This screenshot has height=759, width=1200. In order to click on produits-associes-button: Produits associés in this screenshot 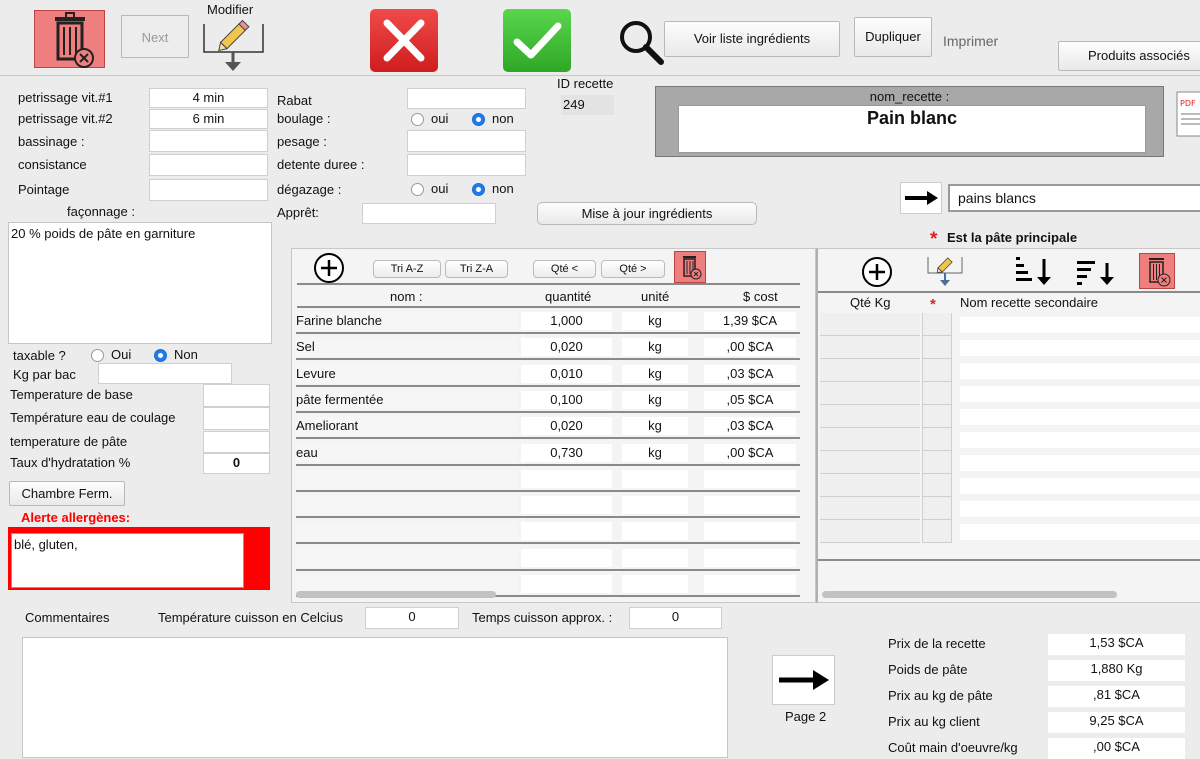, I will do `click(1129, 56)`.